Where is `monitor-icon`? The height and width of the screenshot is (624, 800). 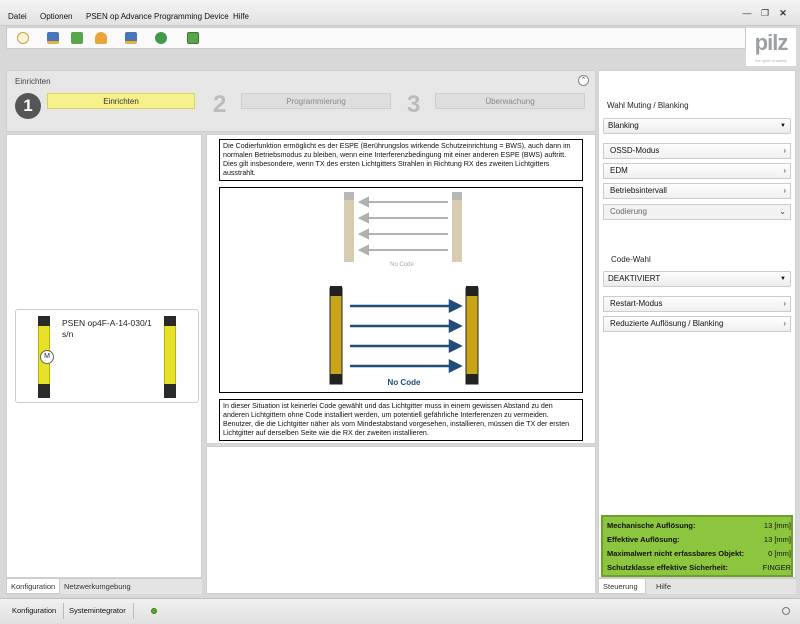
monitor-icon is located at coordinates (77, 38).